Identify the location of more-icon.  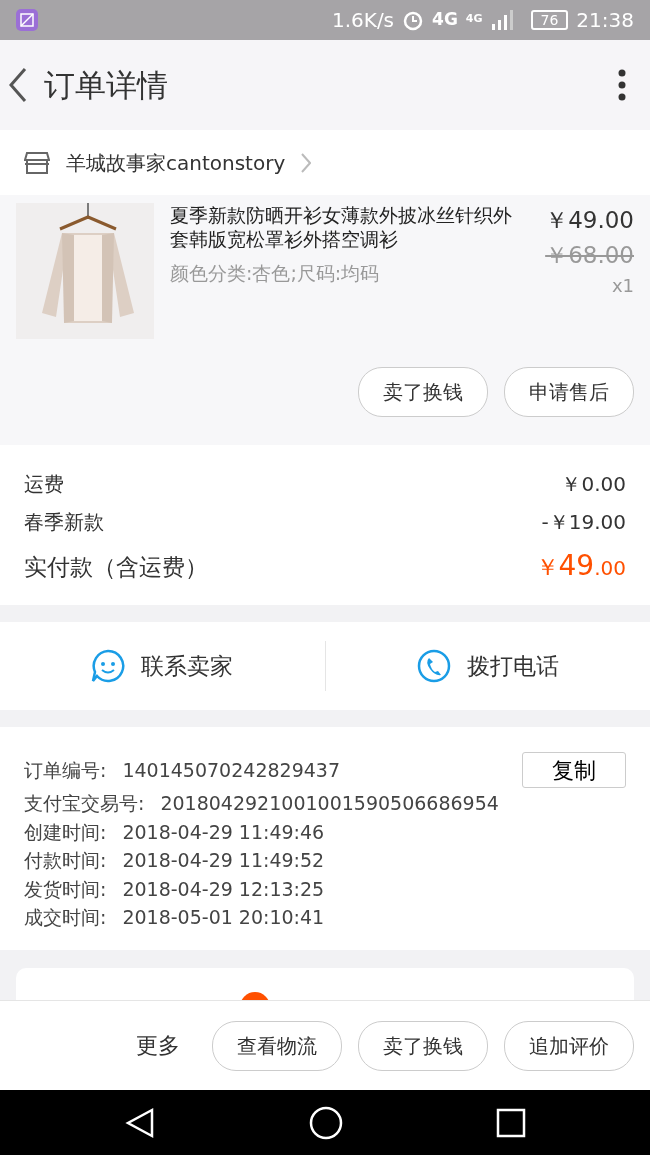
(622, 85).